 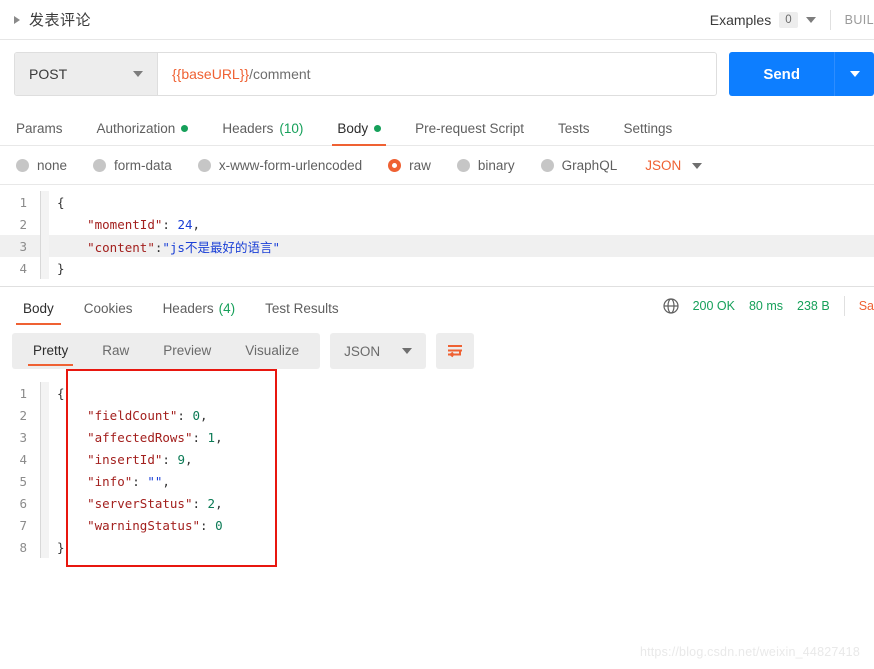 I want to click on method-url-group: POST {{baseURL}}/comment, so click(x=366, y=74).